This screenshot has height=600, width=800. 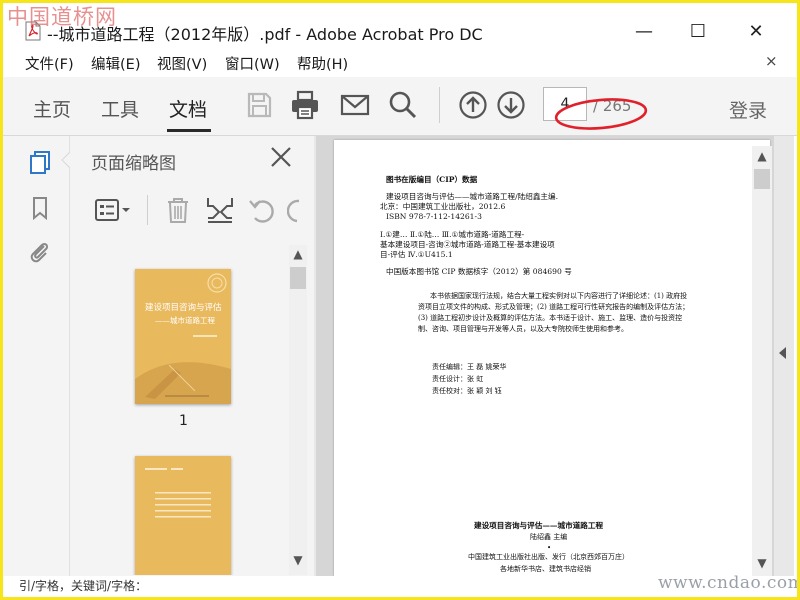 What do you see at coordinates (52, 108) in the screenshot?
I see `tab-home: 主页` at bounding box center [52, 108].